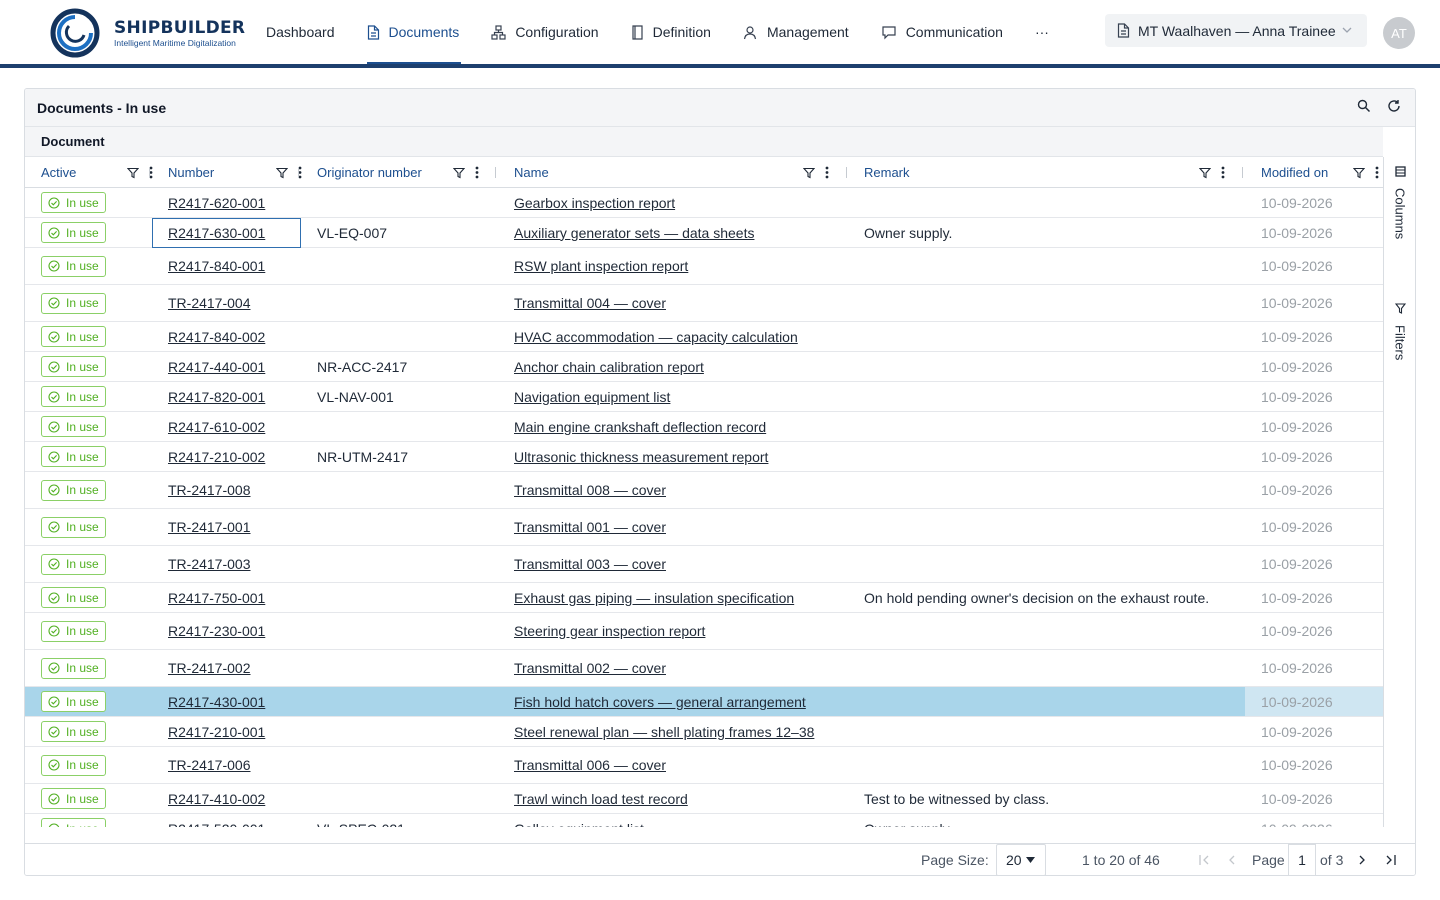 Image resolution: width=1440 pixels, height=900 pixels. What do you see at coordinates (216, 631) in the screenshot?
I see `document-number-link: R2417-230-001` at bounding box center [216, 631].